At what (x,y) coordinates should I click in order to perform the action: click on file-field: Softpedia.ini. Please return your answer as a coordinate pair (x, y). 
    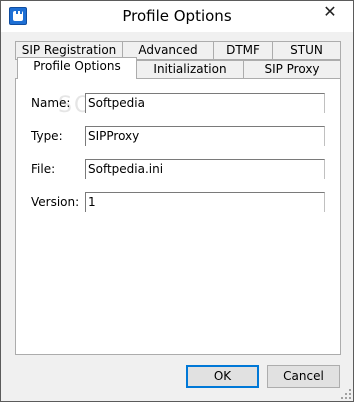
    Looking at the image, I should click on (205, 169).